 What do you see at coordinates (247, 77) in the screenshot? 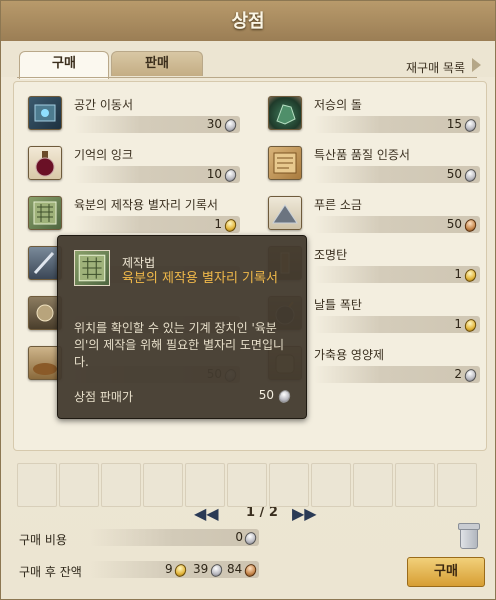
I see `tab-divider` at bounding box center [247, 77].